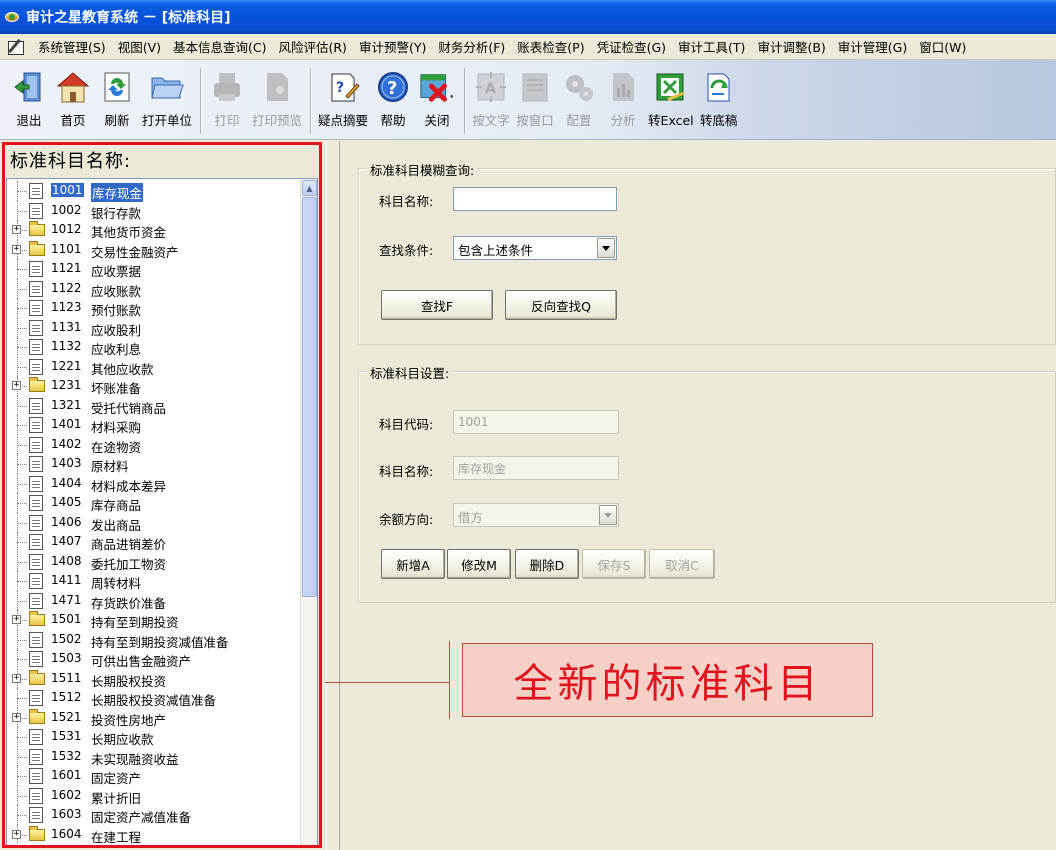  I want to click on save-button: 保存S, so click(614, 564).